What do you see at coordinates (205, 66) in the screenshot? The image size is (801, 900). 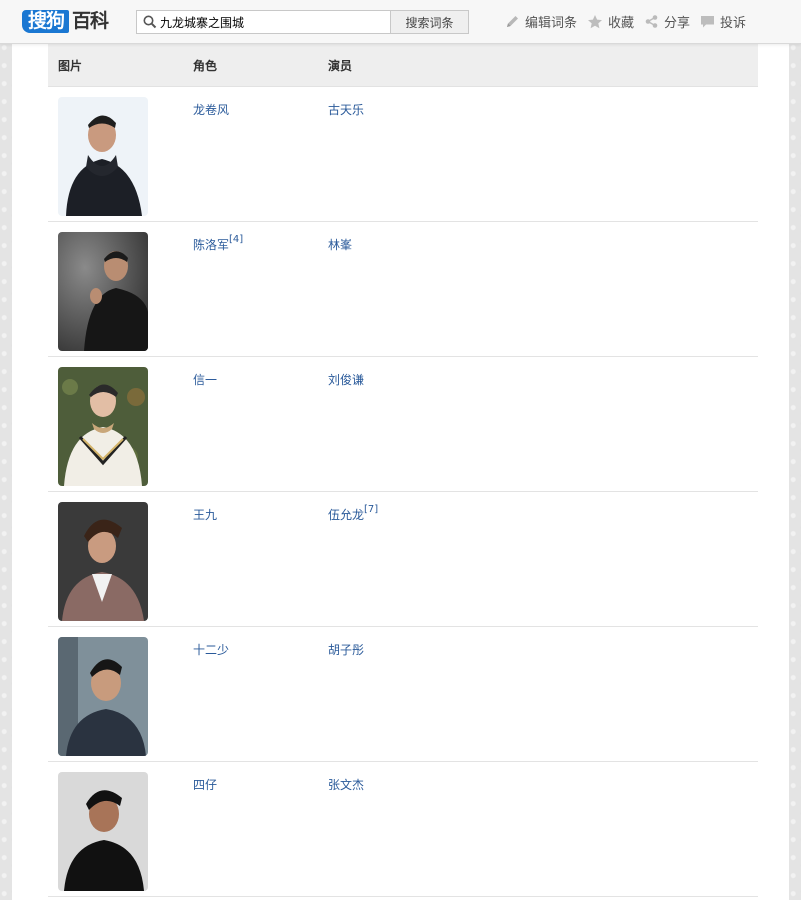 I see `column-header-role: 角色` at bounding box center [205, 66].